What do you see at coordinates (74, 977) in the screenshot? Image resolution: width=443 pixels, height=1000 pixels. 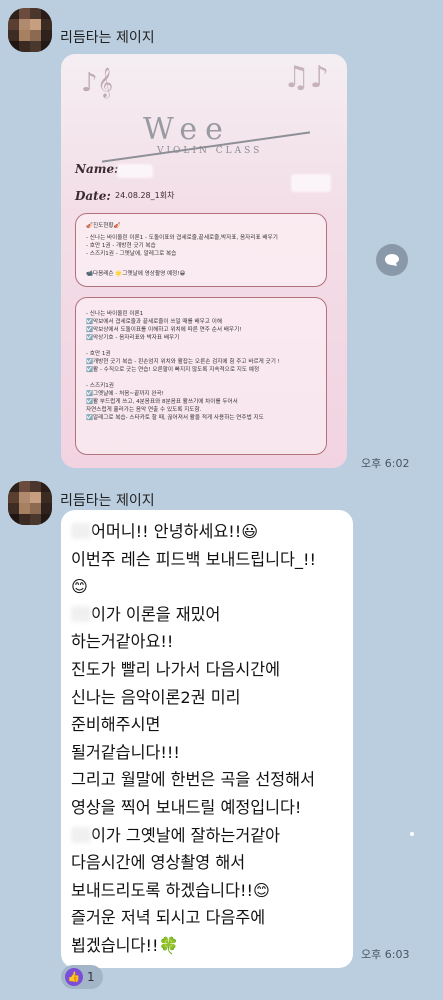 I see `thumbs-up-icon: 👍` at bounding box center [74, 977].